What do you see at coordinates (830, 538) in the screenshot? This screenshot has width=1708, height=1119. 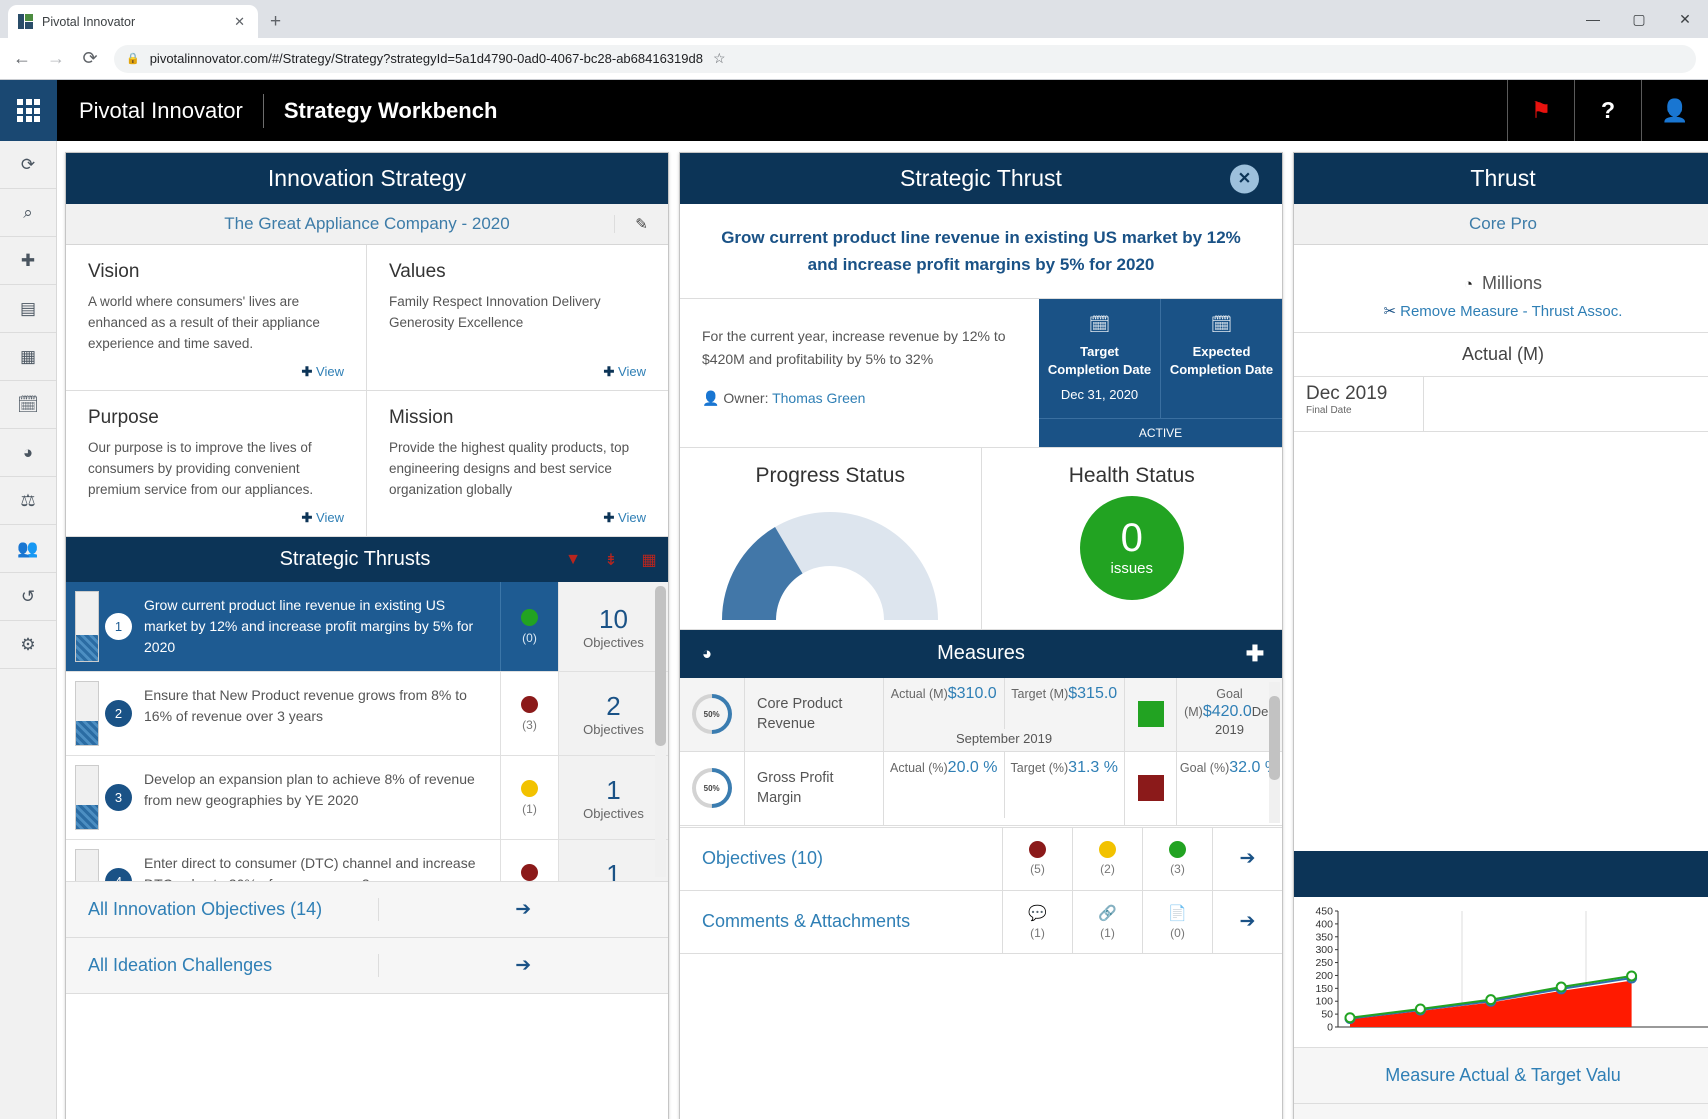 I see `progress-status-cell: Progress Status` at bounding box center [830, 538].